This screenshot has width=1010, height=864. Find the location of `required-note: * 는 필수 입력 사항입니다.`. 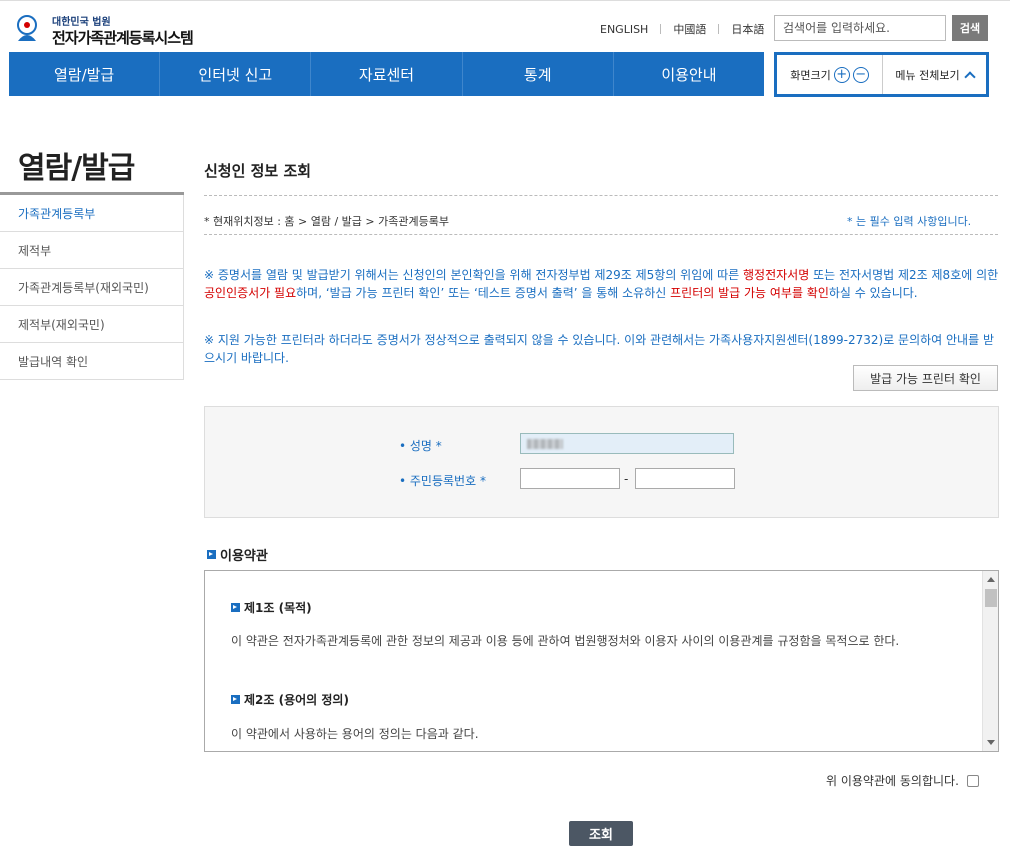

required-note: * 는 필수 입력 사항입니다. is located at coordinates (909, 221).